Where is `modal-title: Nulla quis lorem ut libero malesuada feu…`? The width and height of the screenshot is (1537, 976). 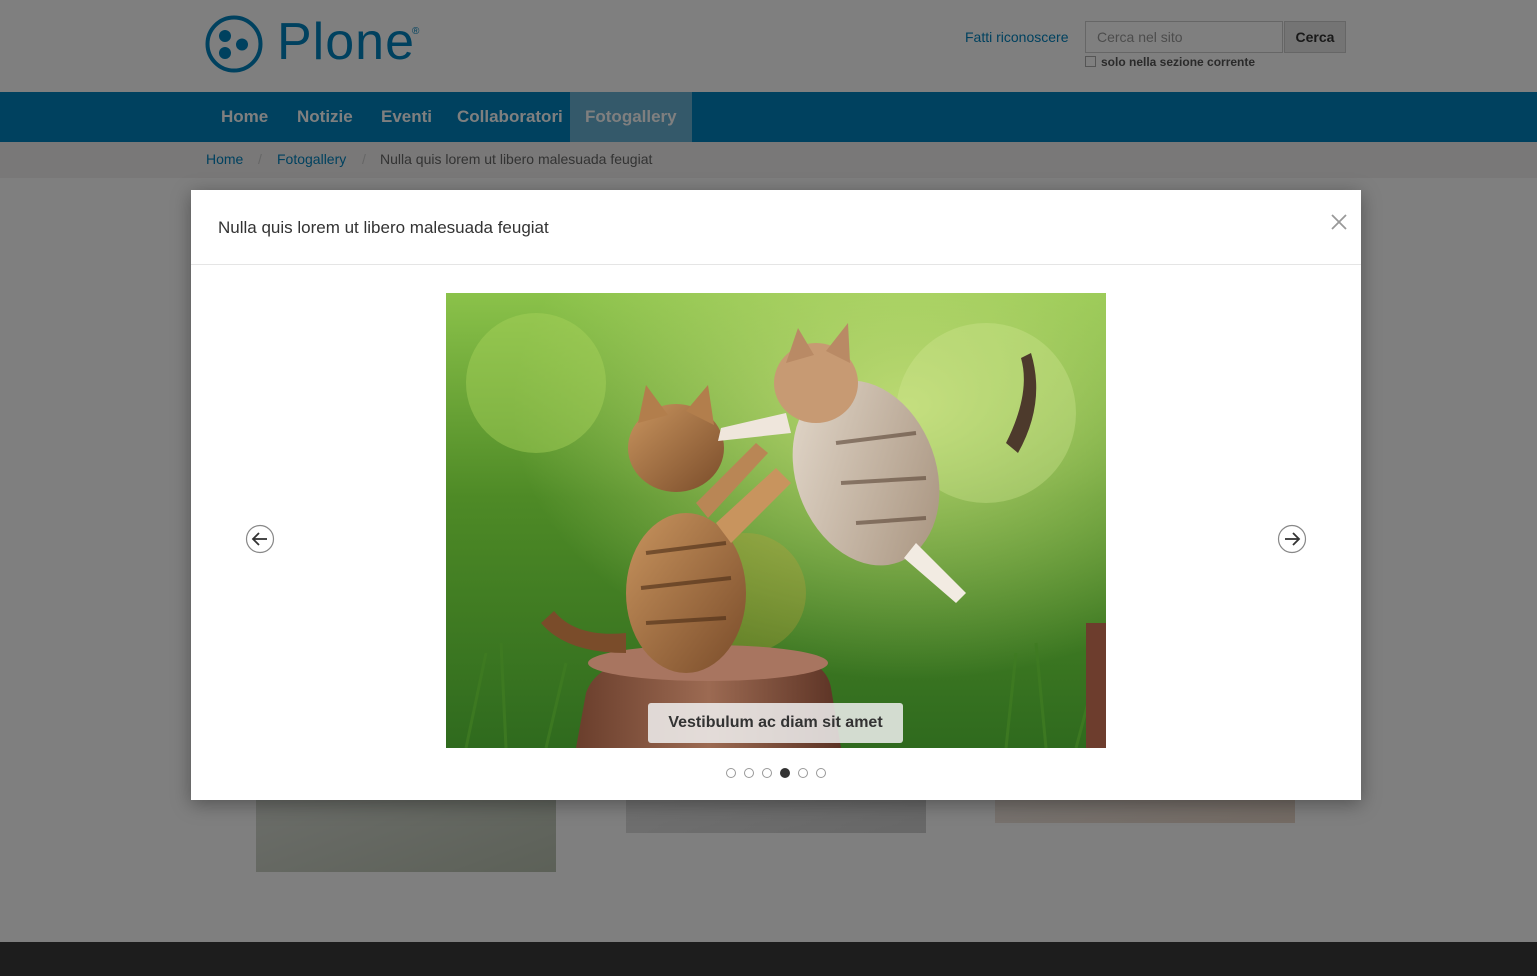
modal-title: Nulla quis lorem ut libero malesuada feu… is located at coordinates (383, 227).